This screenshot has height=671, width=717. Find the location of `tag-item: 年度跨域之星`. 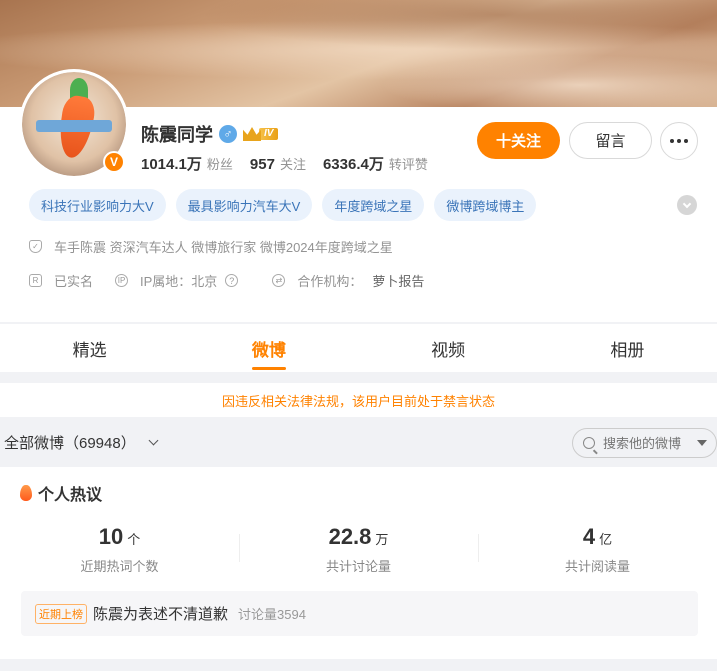

tag-item: 年度跨域之星 is located at coordinates (373, 205).